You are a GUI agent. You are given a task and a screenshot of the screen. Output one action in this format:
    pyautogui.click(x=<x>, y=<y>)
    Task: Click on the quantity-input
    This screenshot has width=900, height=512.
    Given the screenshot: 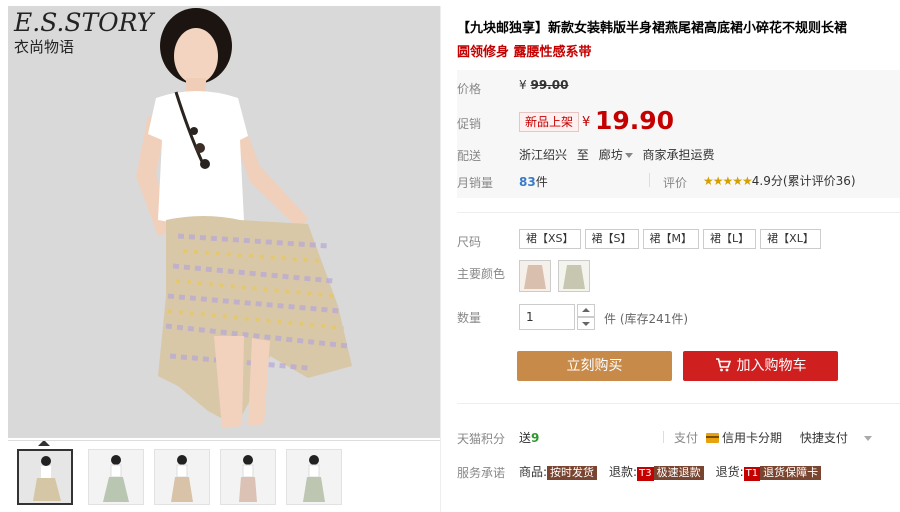 What is the action you would take?
    pyautogui.click(x=547, y=317)
    